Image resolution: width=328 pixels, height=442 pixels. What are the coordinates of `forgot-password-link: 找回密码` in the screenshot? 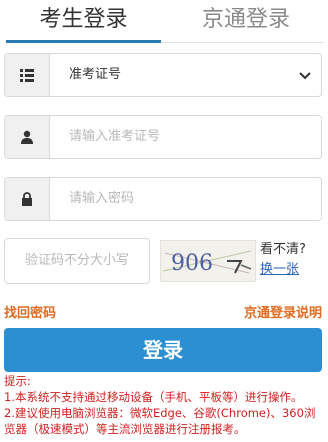 It's located at (30, 311).